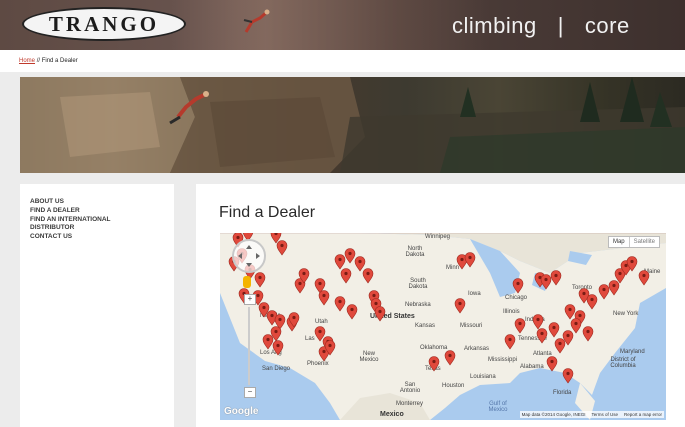 Image resolution: width=685 pixels, height=427 pixels. What do you see at coordinates (85, 202) in the screenshot?
I see `sidebar-item-about-us: ABOUT US` at bounding box center [85, 202].